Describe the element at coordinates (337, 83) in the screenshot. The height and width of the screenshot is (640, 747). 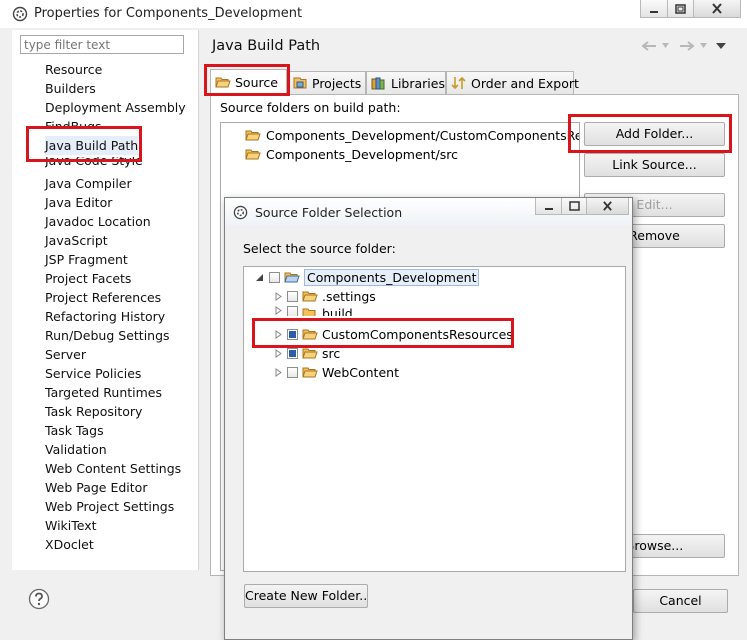
I see `tab-projects-label: Projects` at that location.